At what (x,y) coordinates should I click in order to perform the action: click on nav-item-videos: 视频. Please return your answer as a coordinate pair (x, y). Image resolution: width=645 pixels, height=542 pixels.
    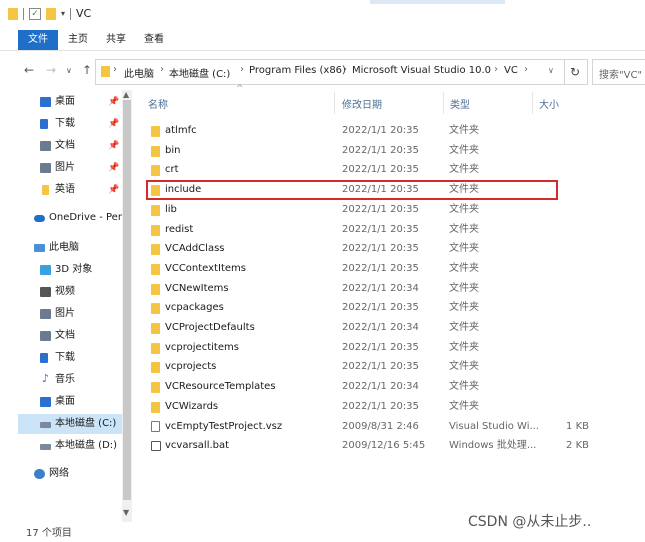
    Looking at the image, I should click on (70, 292).